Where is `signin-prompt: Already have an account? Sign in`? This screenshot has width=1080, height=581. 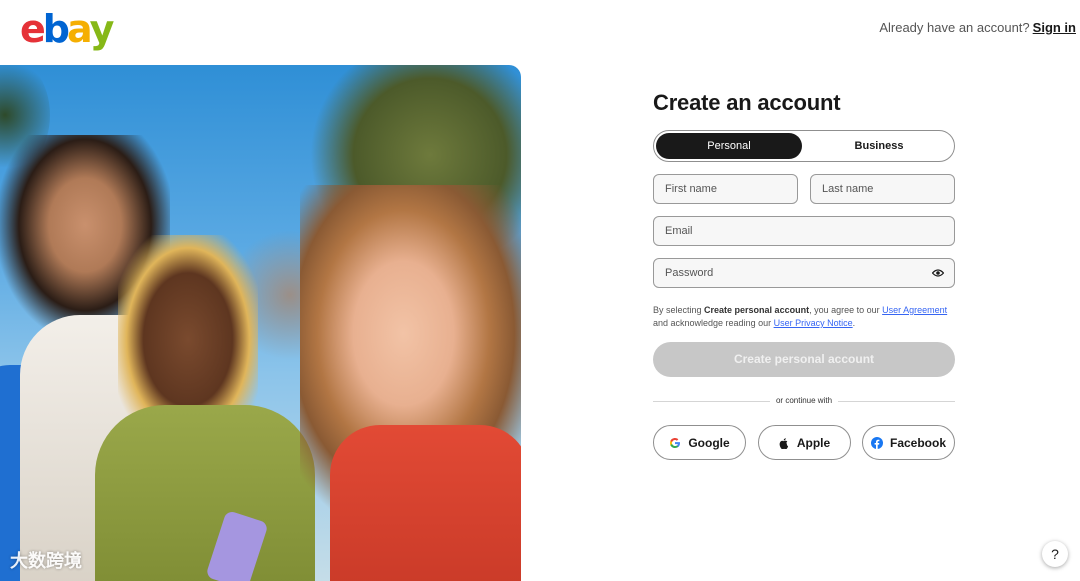 signin-prompt: Already have an account? Sign in is located at coordinates (977, 27).